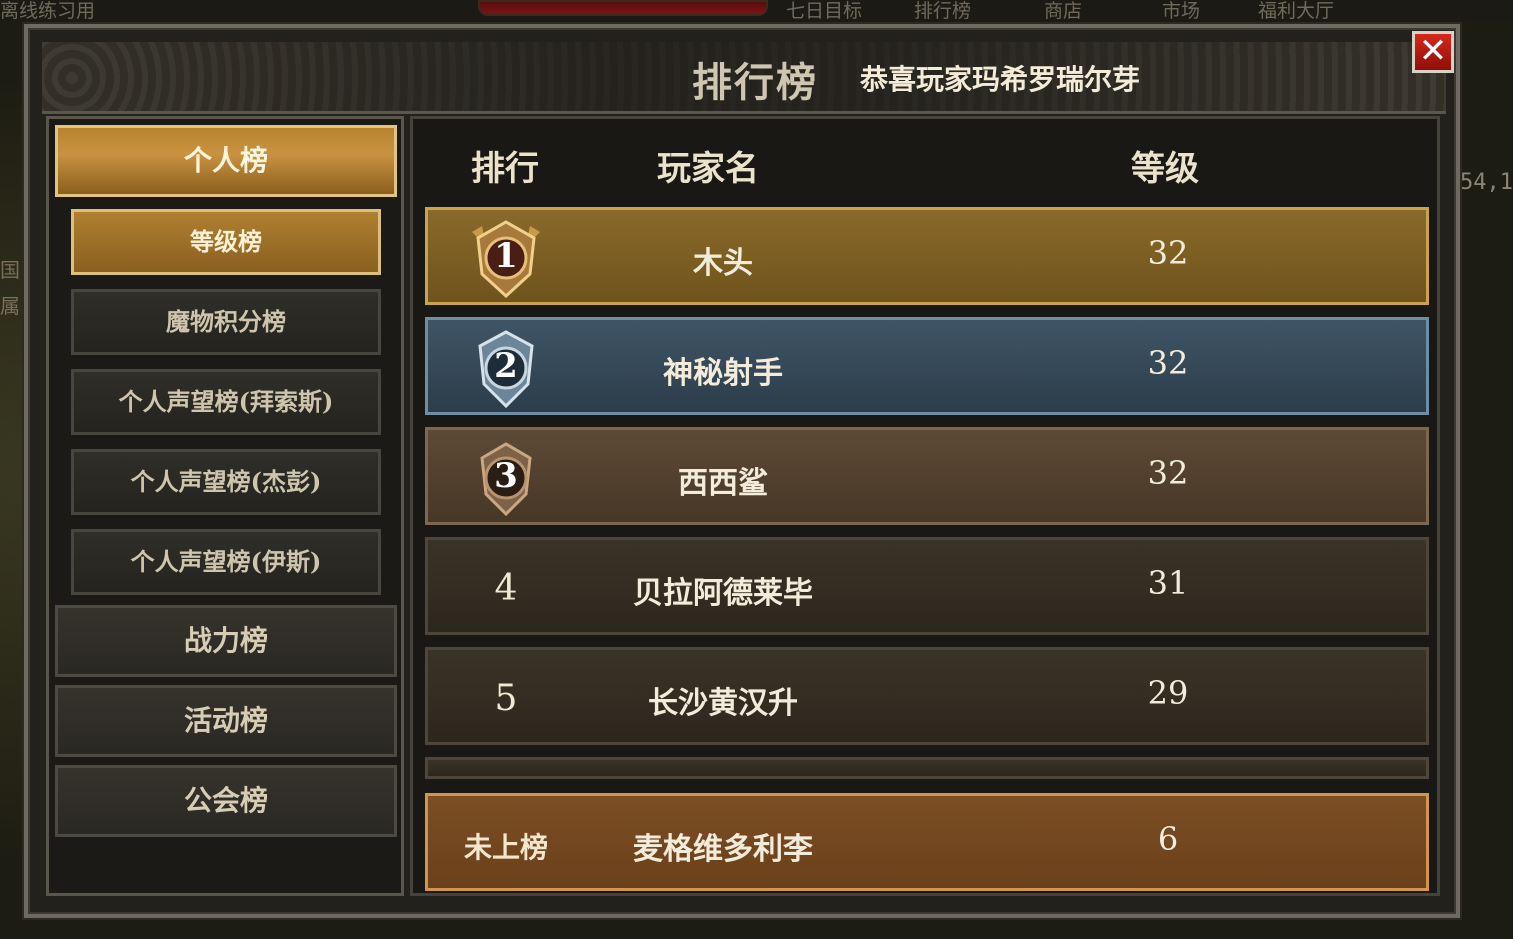 The image size is (1513, 939). What do you see at coordinates (927, 476) in the screenshot?
I see `ranking-row: 3 西西鲨 32` at bounding box center [927, 476].